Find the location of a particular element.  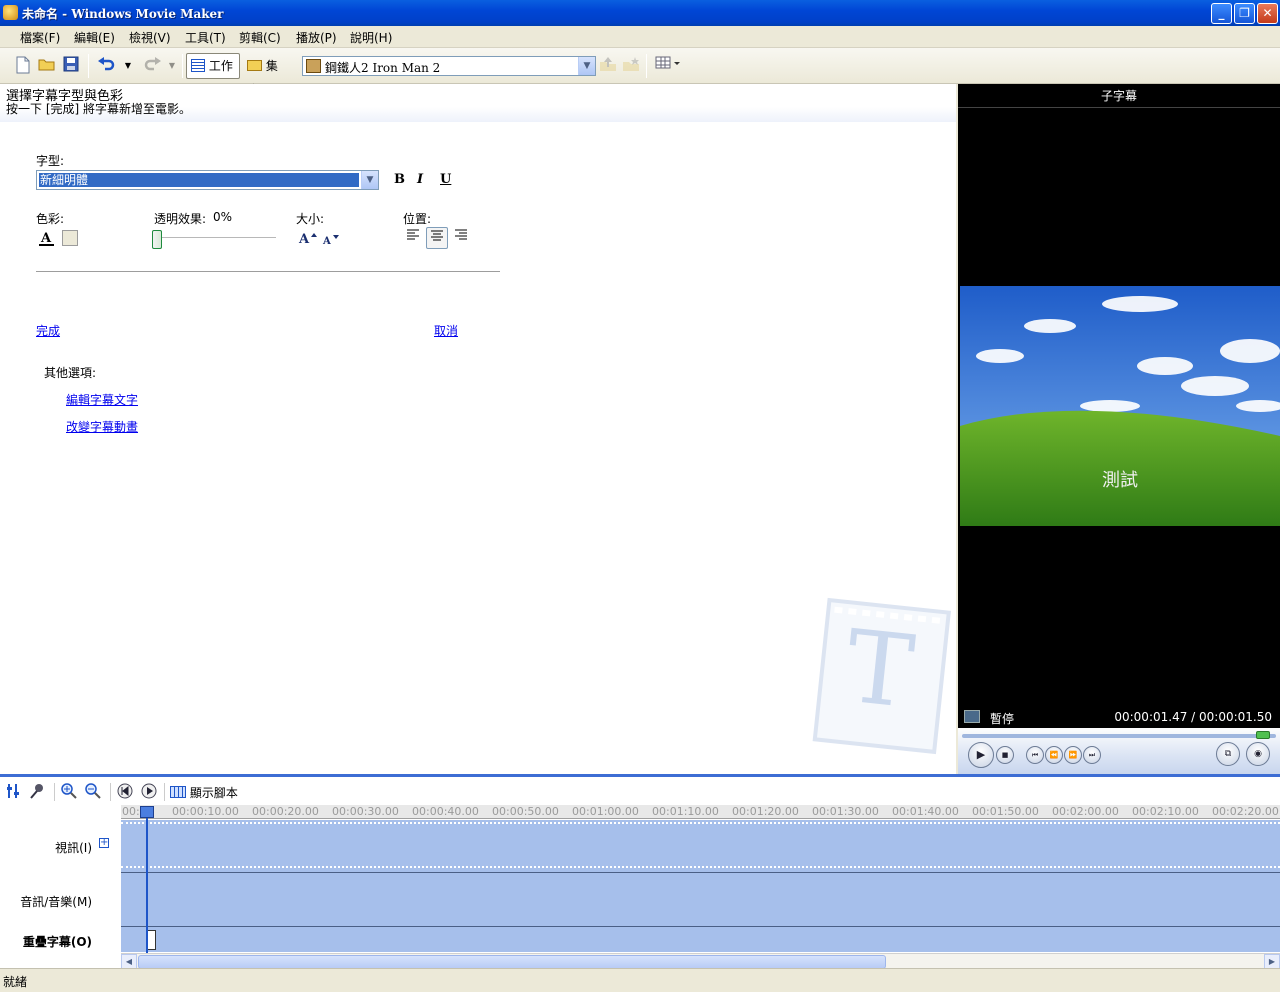

rewind-icon: ⏪ is located at coordinates (1054, 755).